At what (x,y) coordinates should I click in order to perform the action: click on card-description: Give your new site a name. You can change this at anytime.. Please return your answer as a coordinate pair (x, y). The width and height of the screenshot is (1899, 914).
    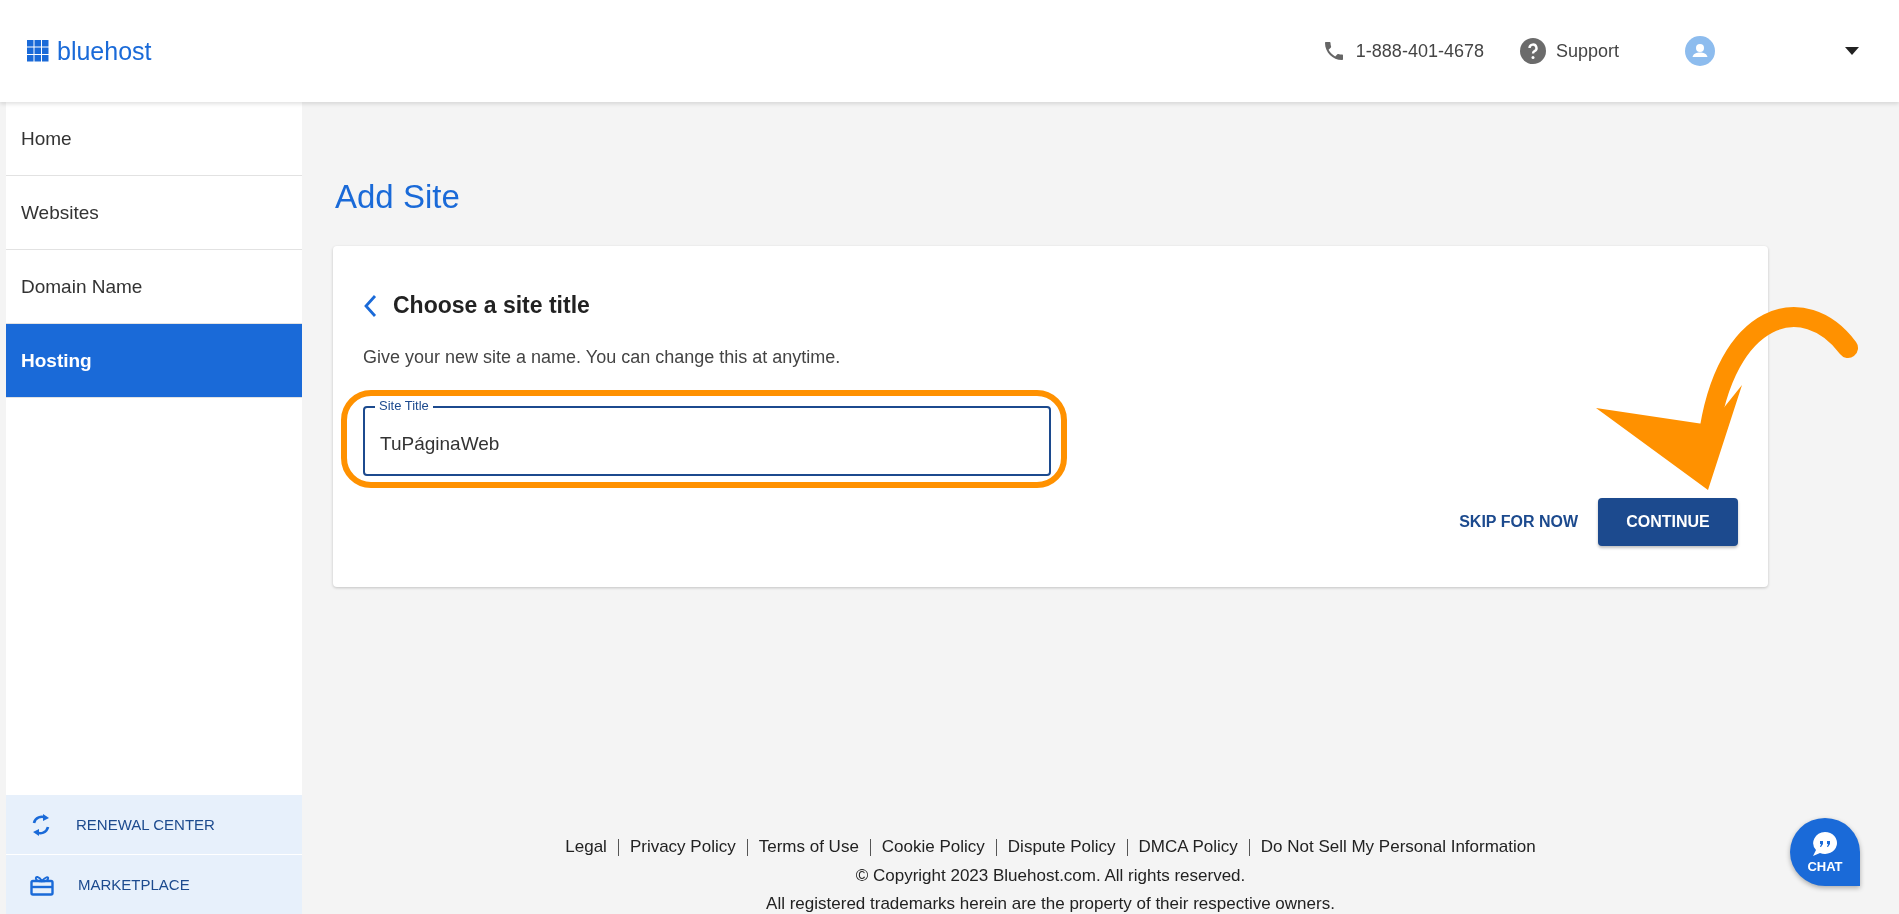
    Looking at the image, I should click on (602, 357).